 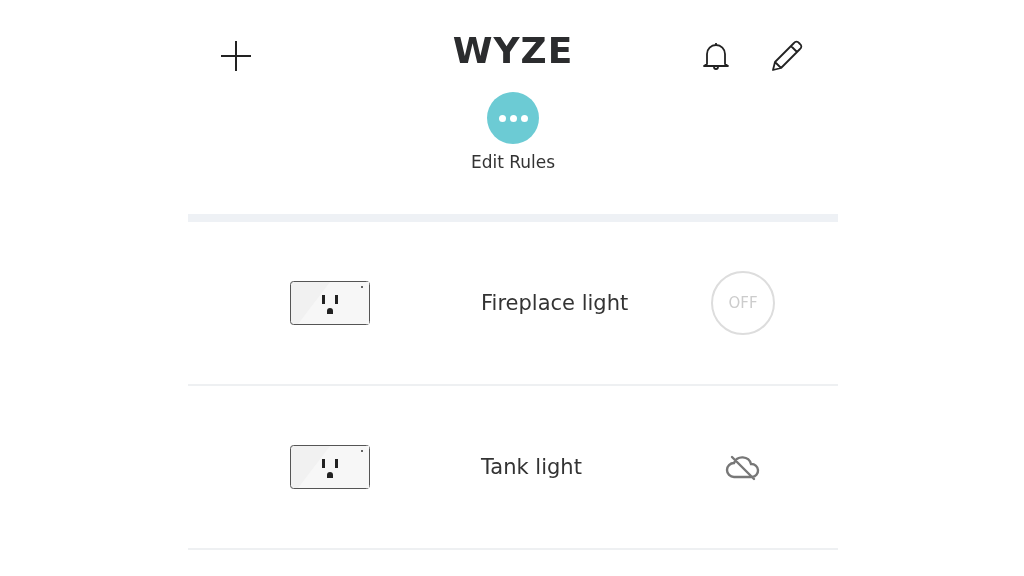 I want to click on edit-button, so click(x=787, y=56).